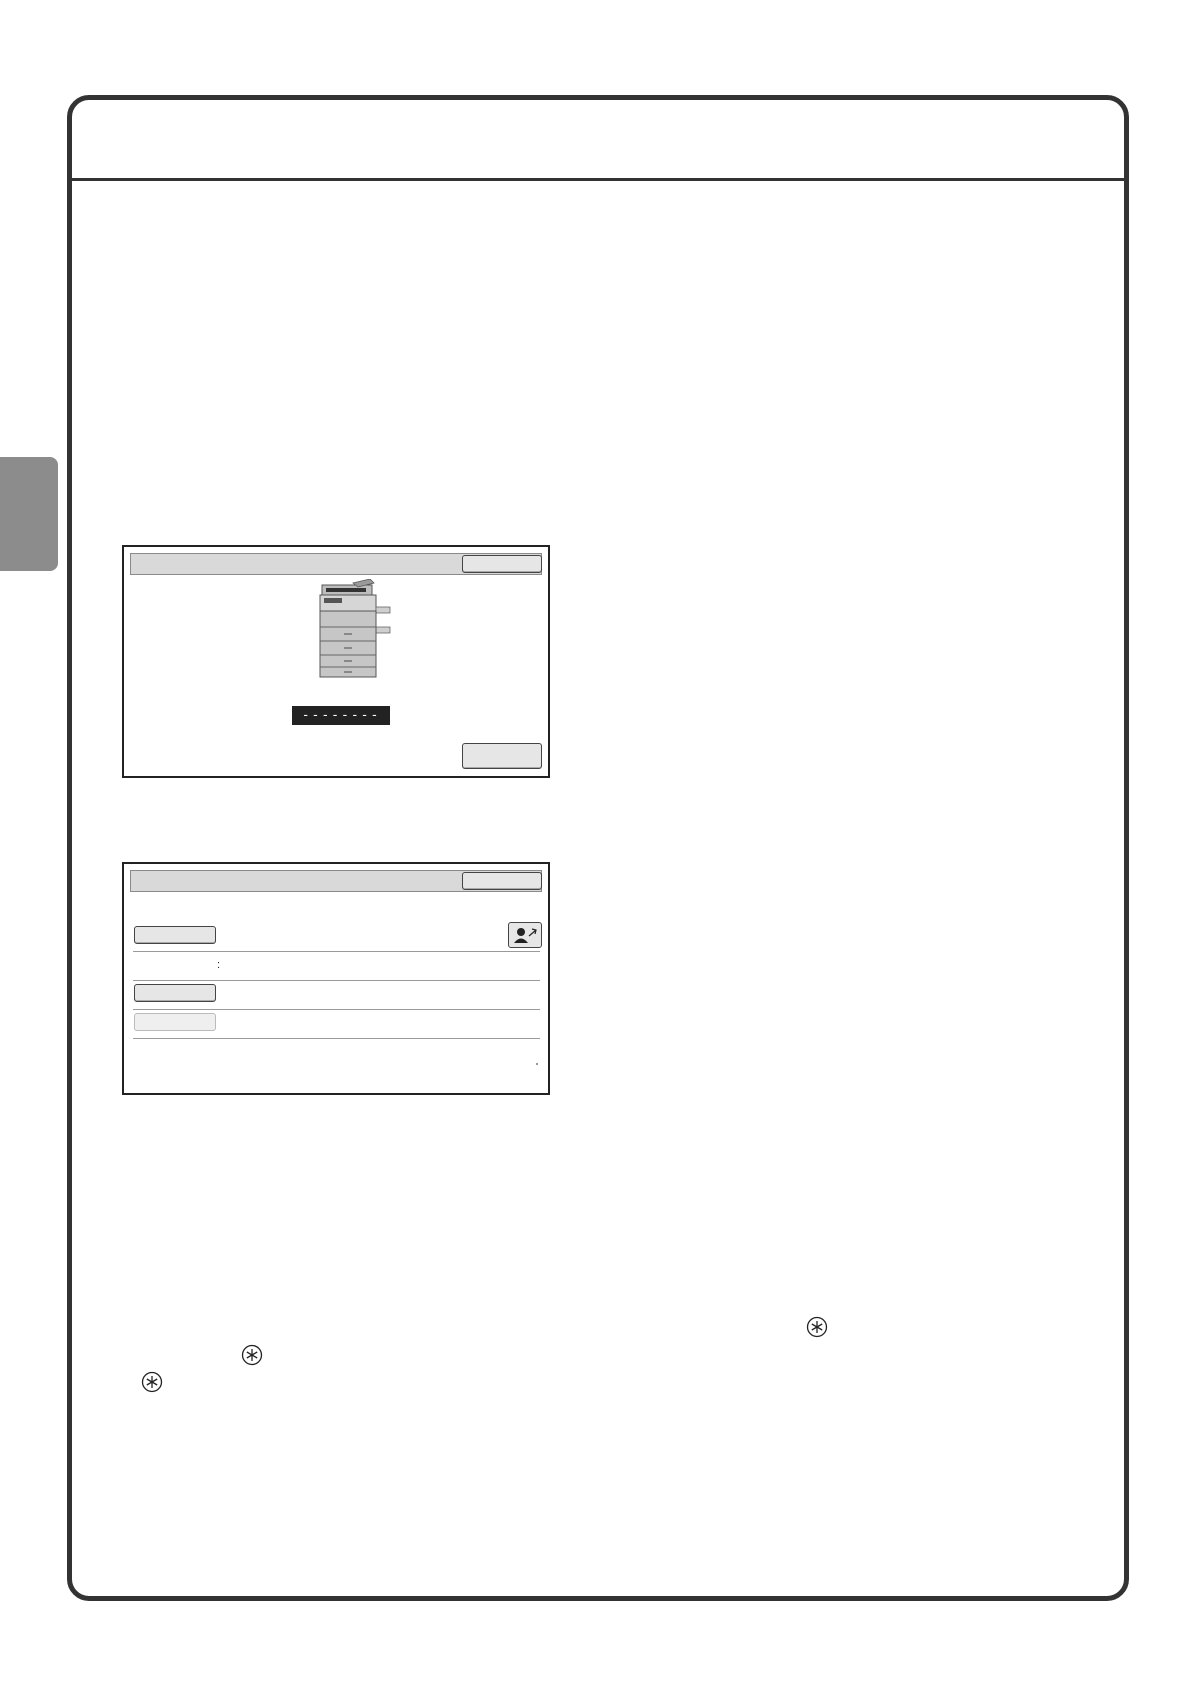 This screenshot has height=1684, width=1190. I want to click on user-icon, so click(525, 935).